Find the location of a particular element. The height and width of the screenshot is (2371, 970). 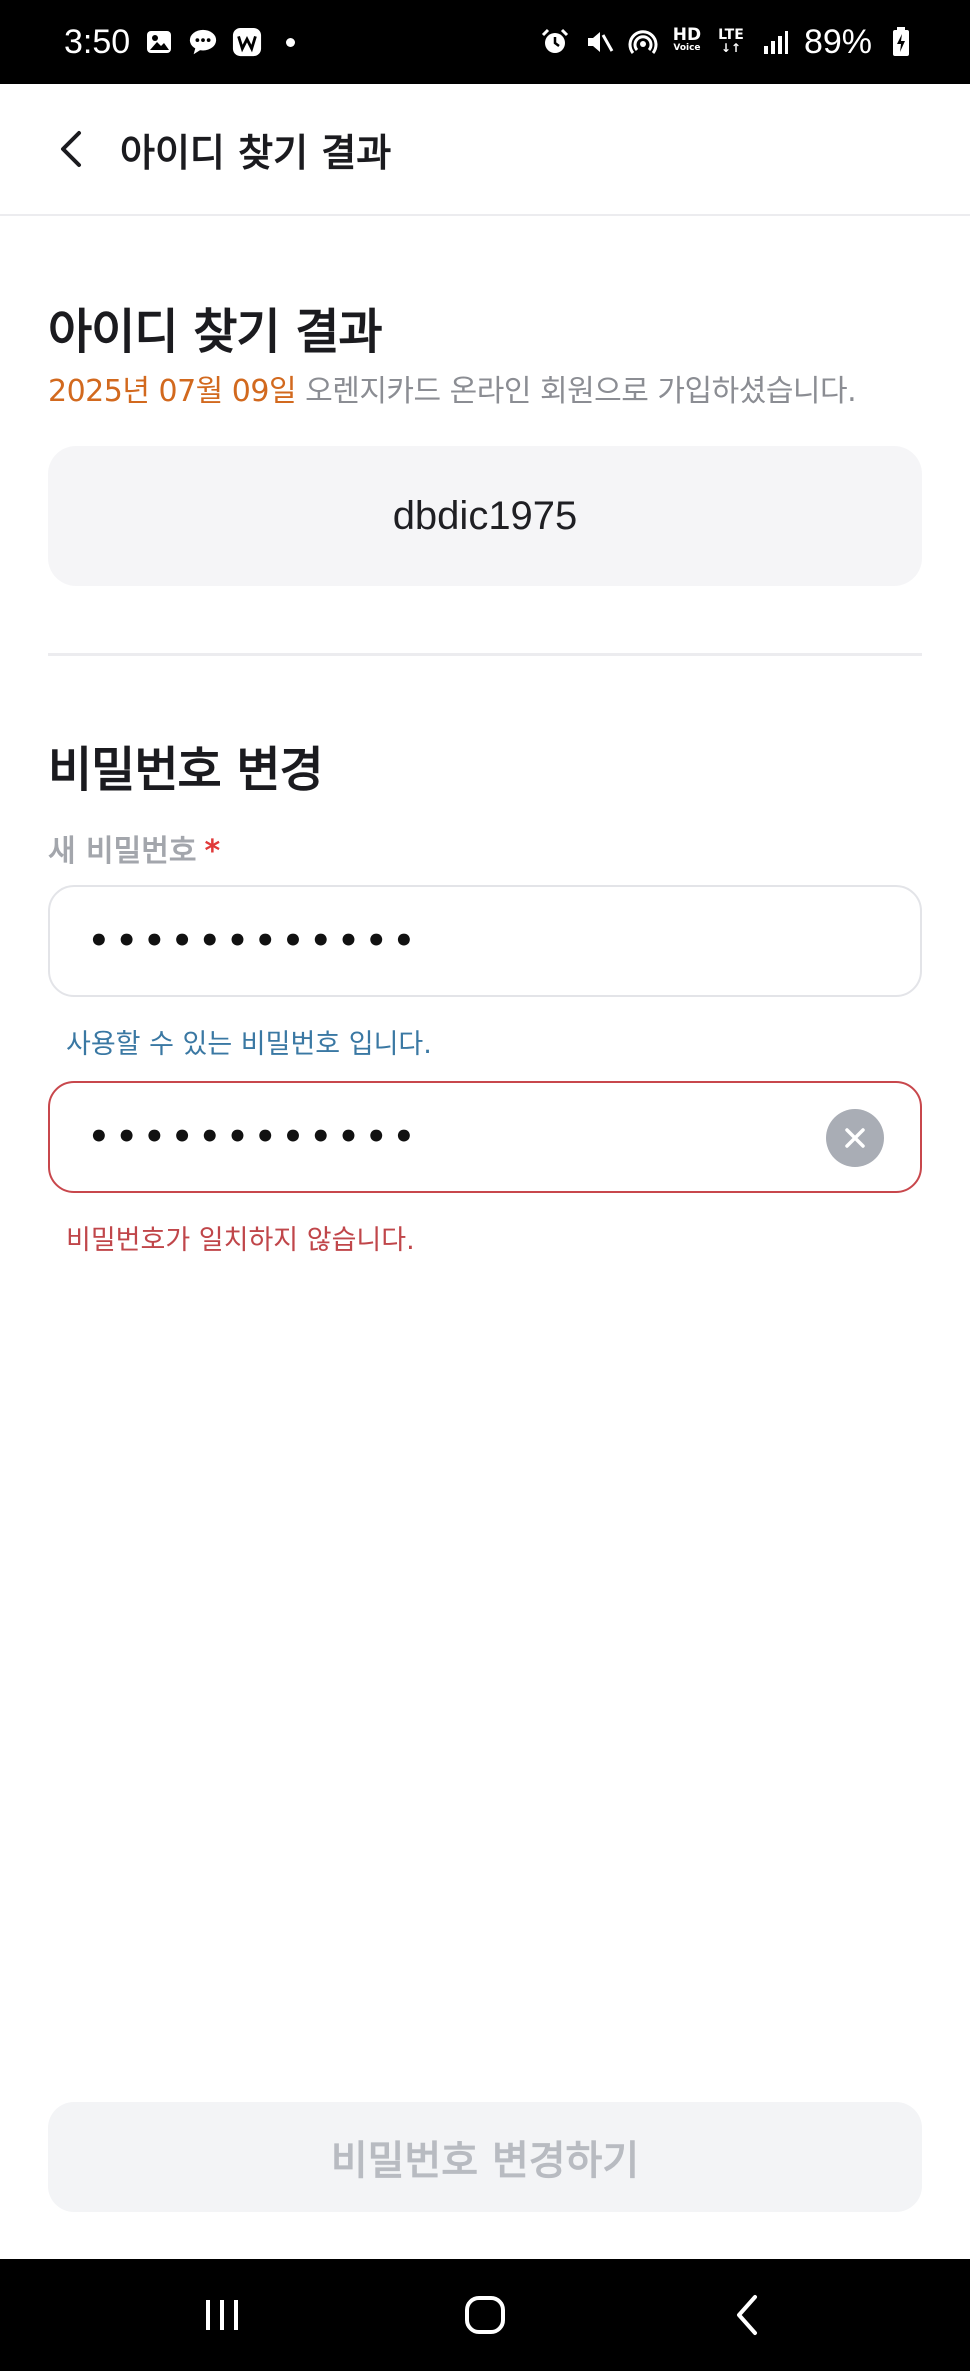

close-icon is located at coordinates (855, 1138).